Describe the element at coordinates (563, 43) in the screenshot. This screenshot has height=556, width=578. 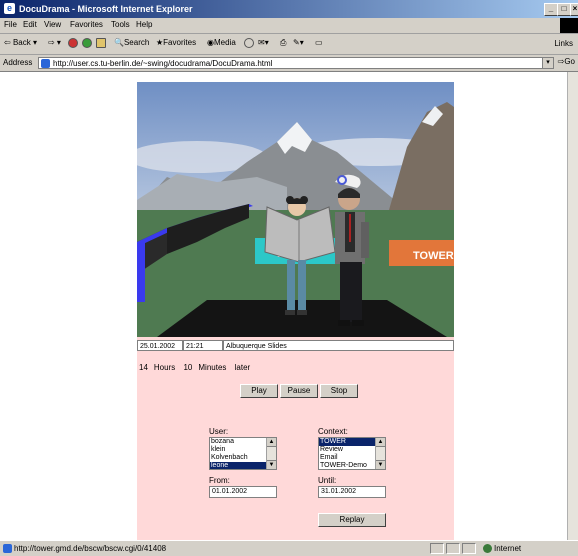
I see `links-button: Links` at that location.